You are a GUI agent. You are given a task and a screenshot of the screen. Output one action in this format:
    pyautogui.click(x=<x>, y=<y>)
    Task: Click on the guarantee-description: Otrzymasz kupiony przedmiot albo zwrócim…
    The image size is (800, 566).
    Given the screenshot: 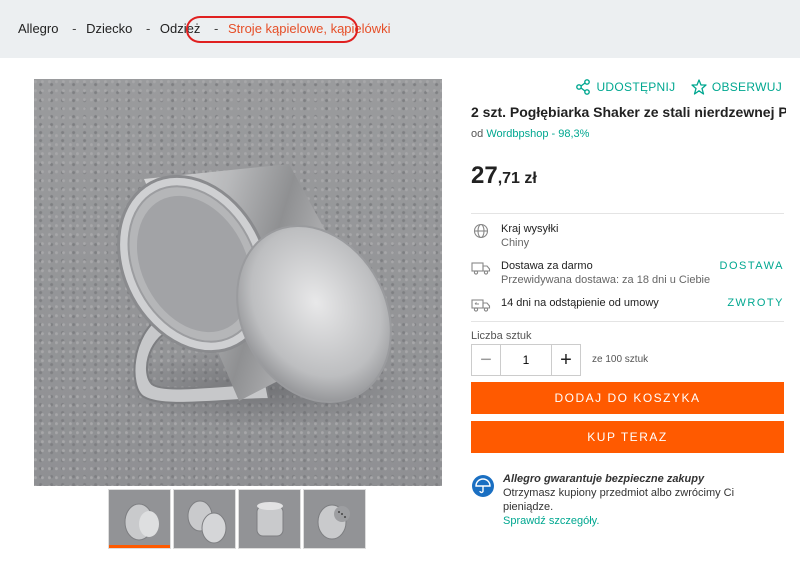 What is the action you would take?
    pyautogui.click(x=619, y=500)
    